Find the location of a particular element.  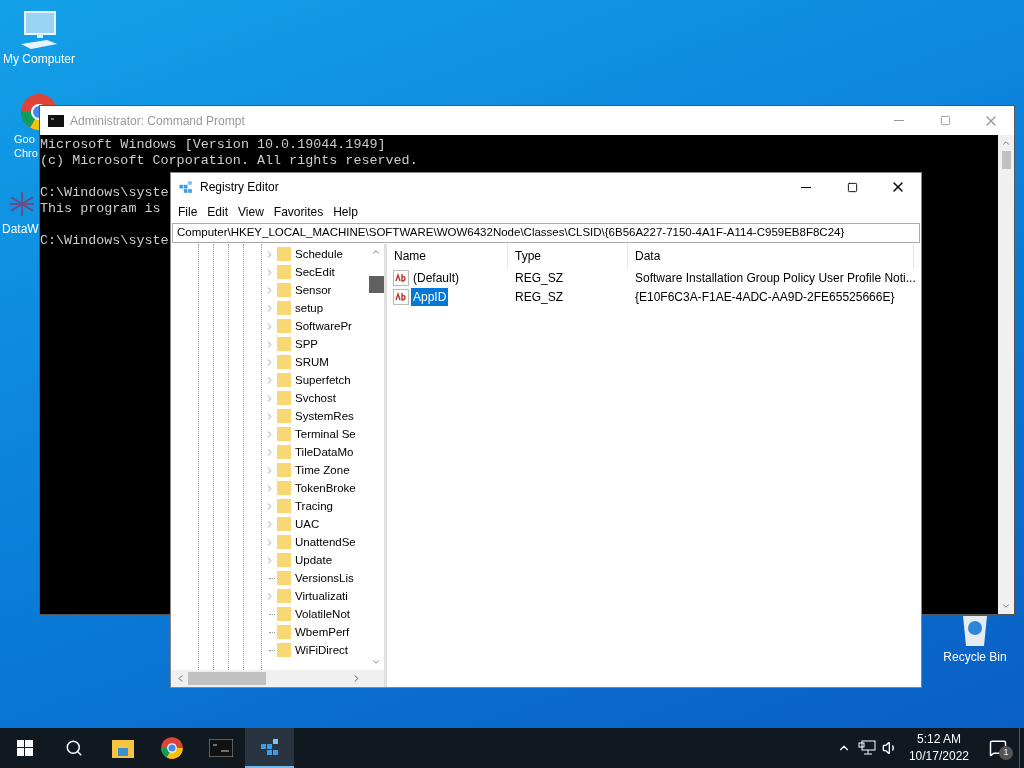

notification-count: 1 is located at coordinates (1006, 753).